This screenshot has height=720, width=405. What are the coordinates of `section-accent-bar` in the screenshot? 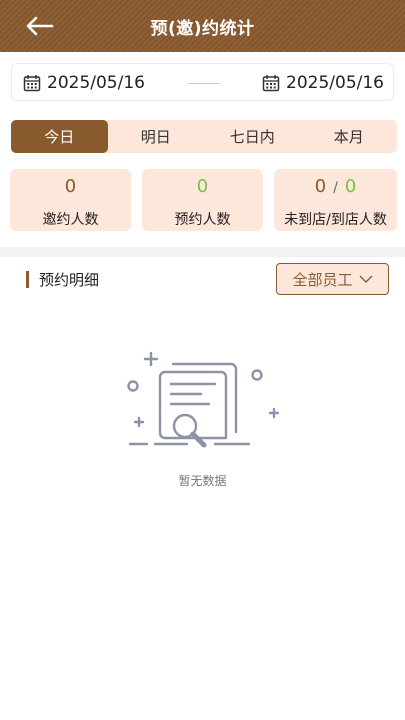 It's located at (27, 279).